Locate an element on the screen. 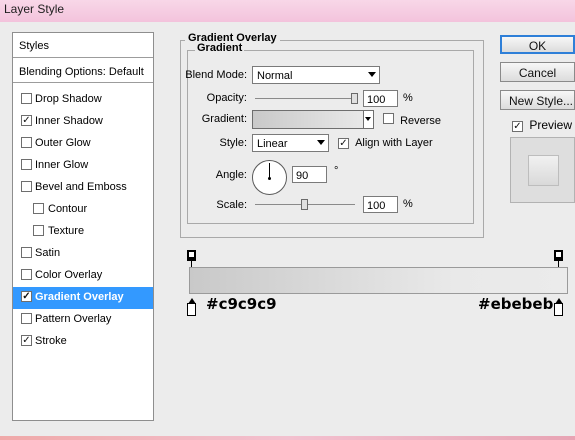 Image resolution: width=575 pixels, height=440 pixels. gradient-picker is located at coordinates (313, 119).